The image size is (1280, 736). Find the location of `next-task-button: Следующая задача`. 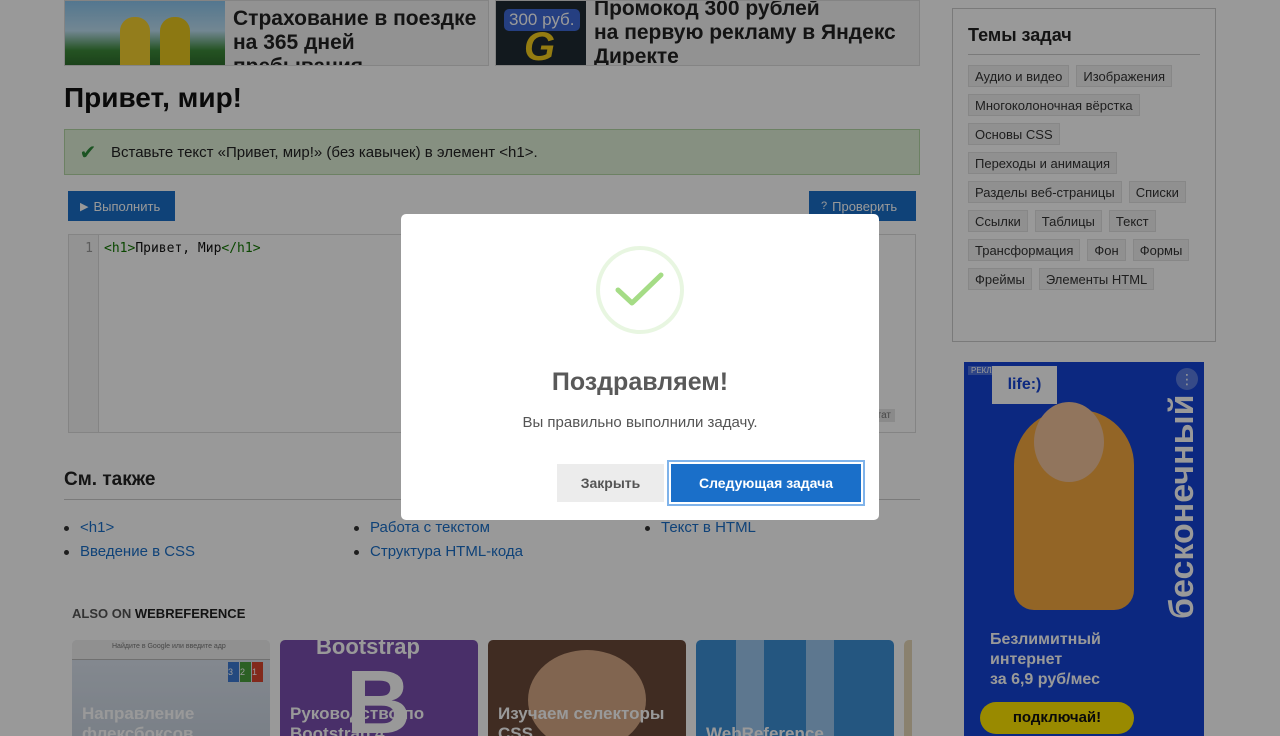

next-task-button: Следующая задача is located at coordinates (766, 483).